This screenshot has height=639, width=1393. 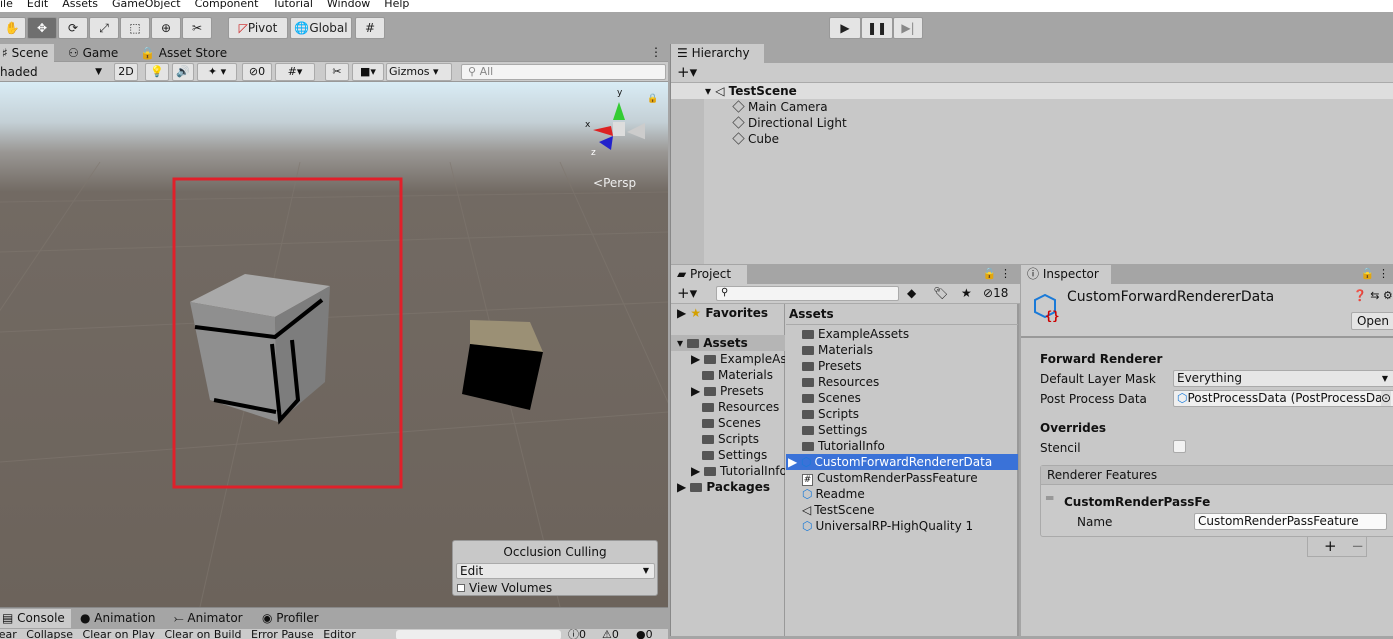 I want to click on inspector-lock-icon: 🔒 ⋮, so click(x=1375, y=273).